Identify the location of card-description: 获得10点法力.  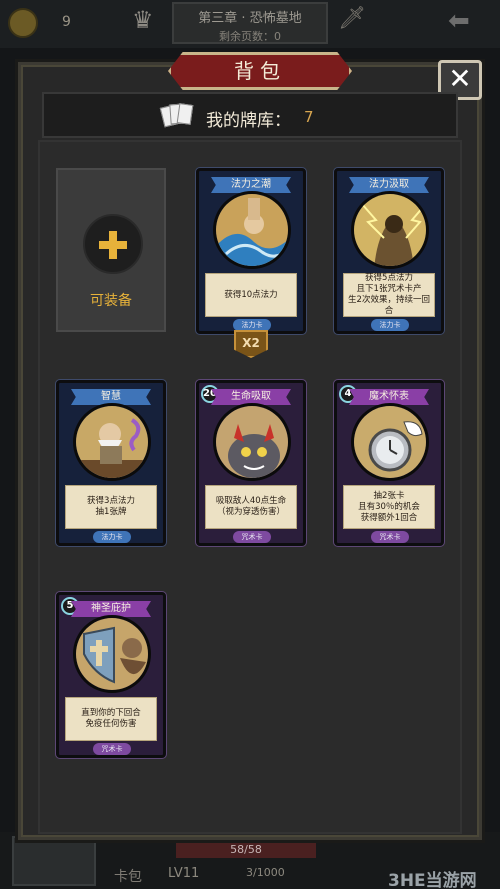
(251, 295).